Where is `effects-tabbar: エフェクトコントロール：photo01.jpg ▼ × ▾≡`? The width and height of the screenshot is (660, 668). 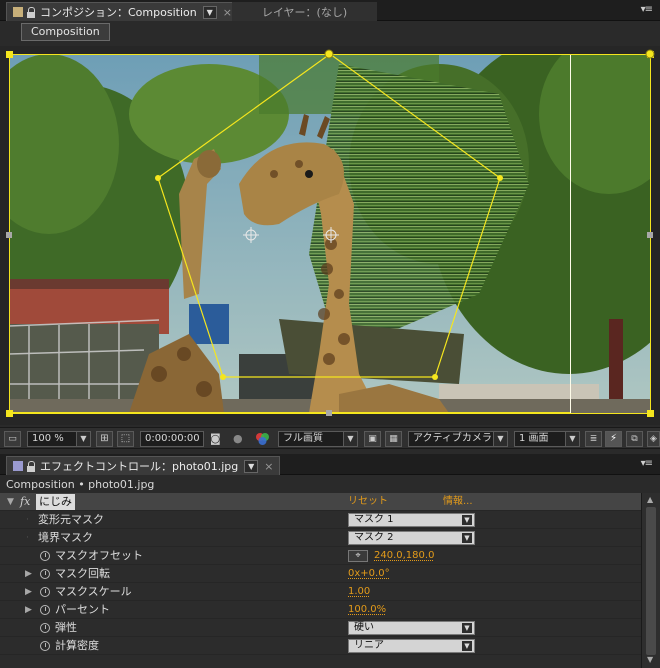 effects-tabbar: エフェクトコントロール：photo01.jpg ▼ × ▾≡ is located at coordinates (330, 464).